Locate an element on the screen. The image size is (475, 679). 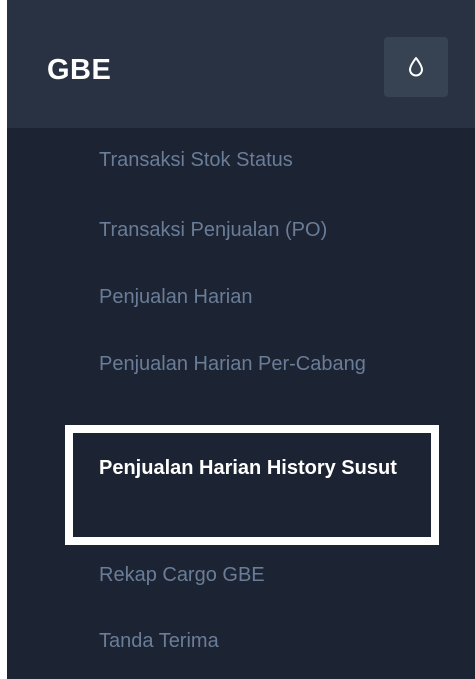
sidebar-item-transaksi-penjualan-po: Transaksi Penjualan (PO) is located at coordinates (259, 230).